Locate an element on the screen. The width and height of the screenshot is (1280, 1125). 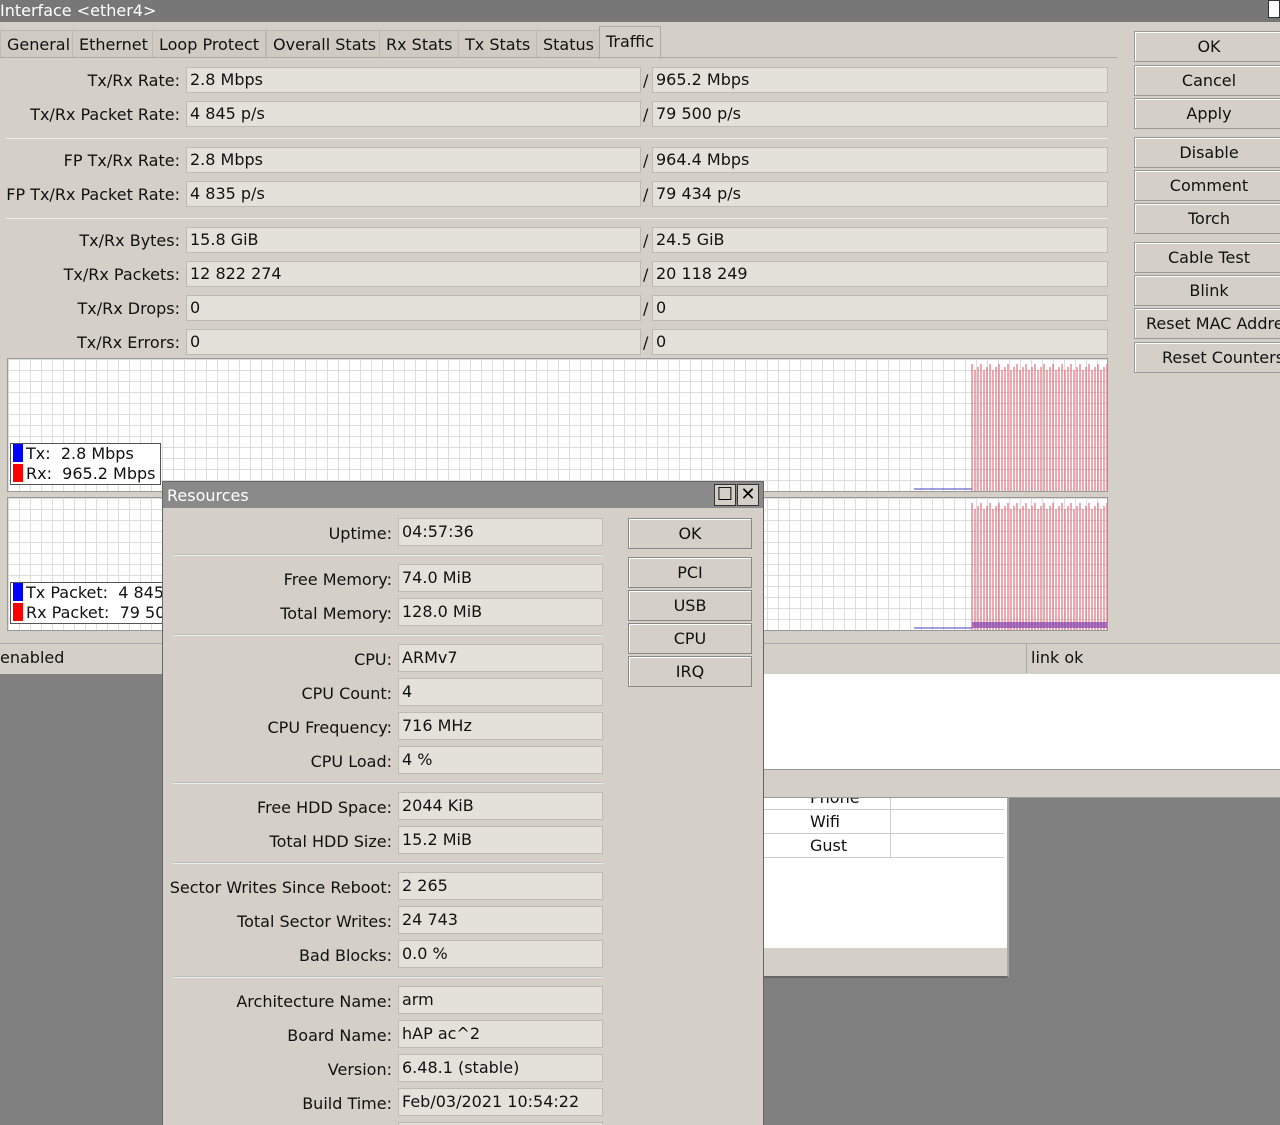
tab-overall-stats: Overall Stats is located at coordinates (325, 44).